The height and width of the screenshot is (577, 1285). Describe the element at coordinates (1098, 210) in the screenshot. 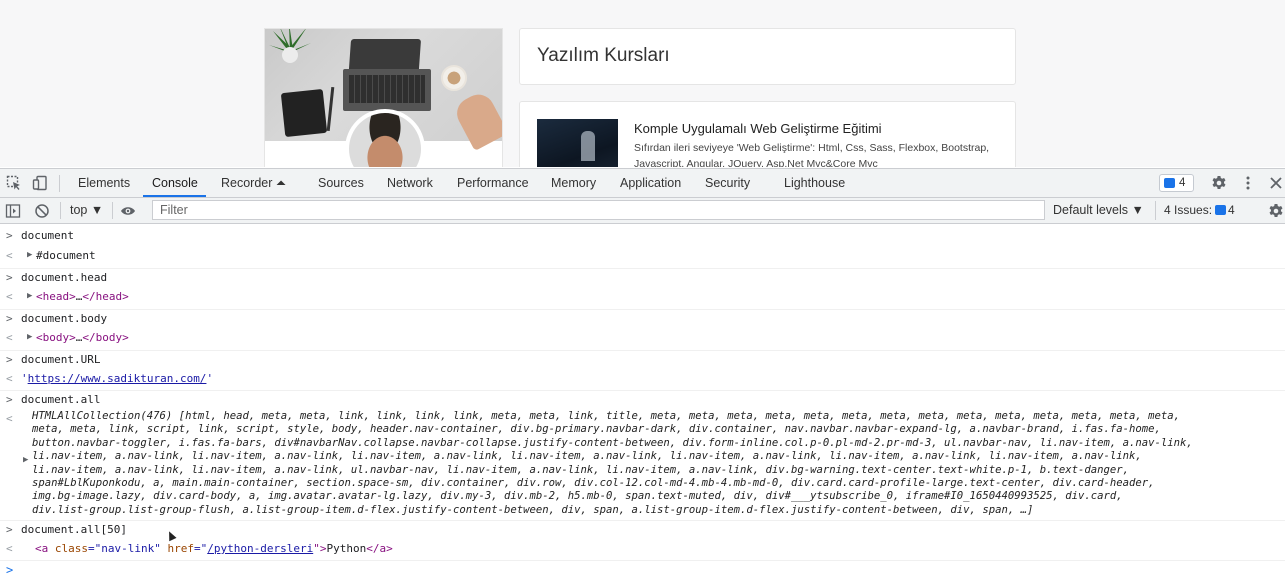

I see `log-levels-dropdown: Default levels ▼` at that location.